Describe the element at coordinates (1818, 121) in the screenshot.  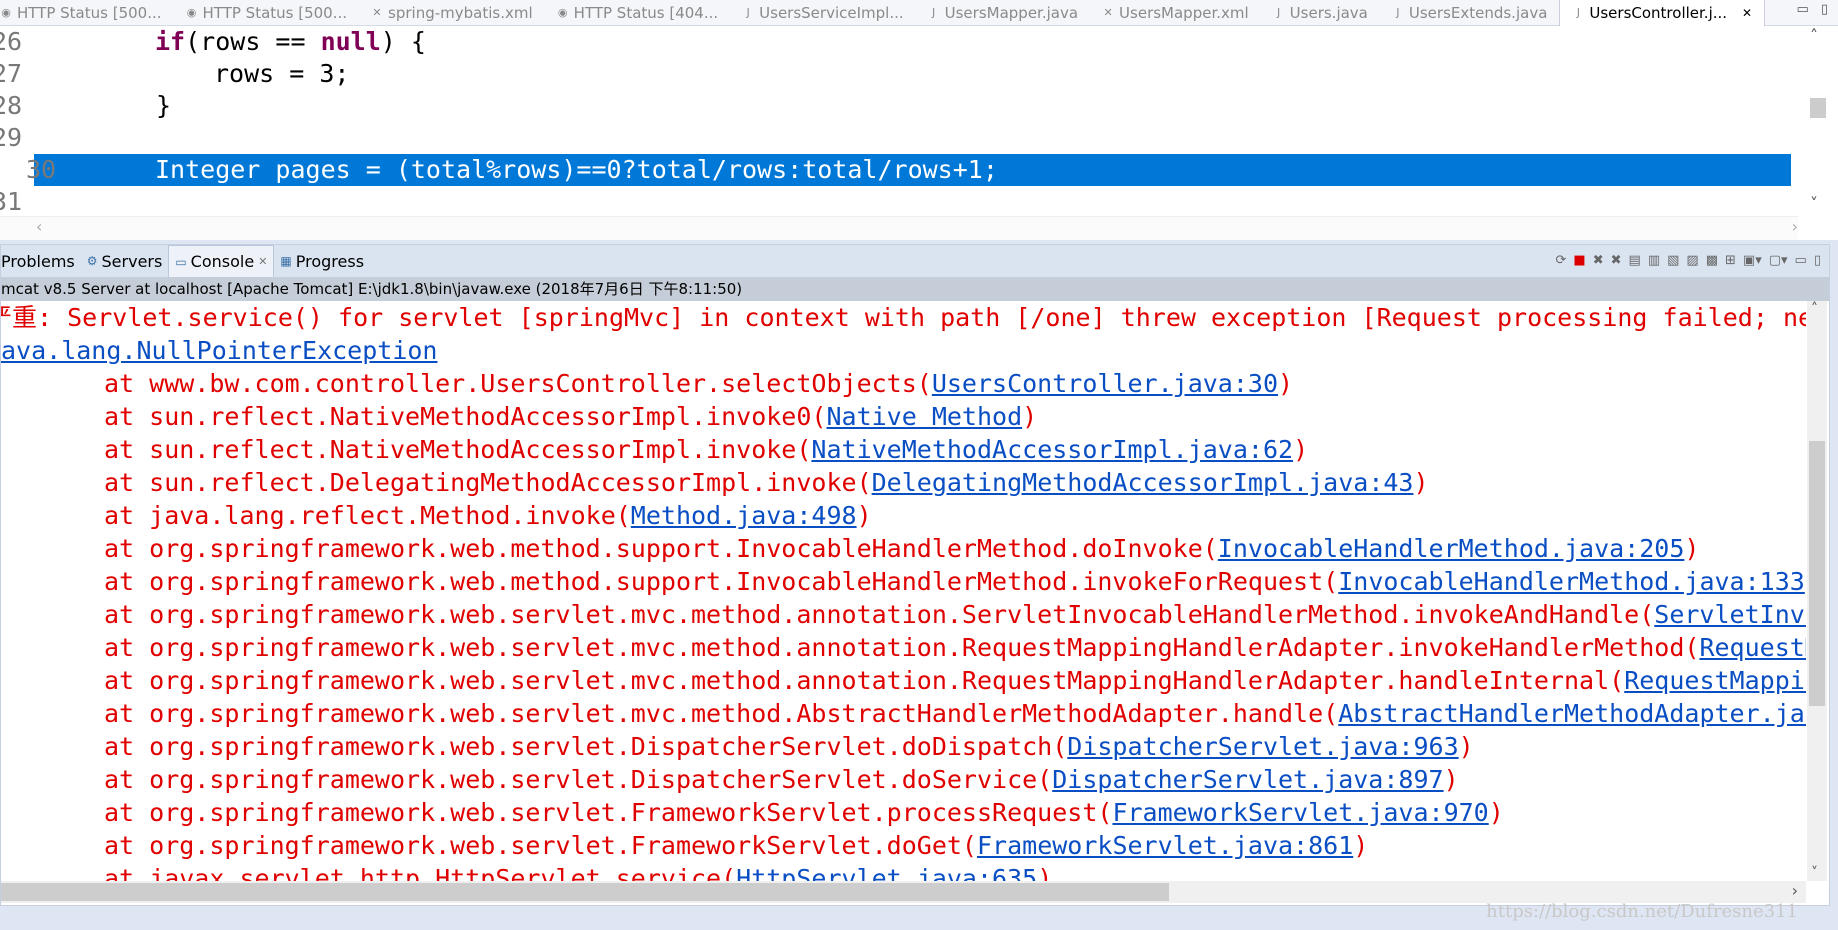
I see `editor-vertical-scrollbar: ˄ ˅` at that location.